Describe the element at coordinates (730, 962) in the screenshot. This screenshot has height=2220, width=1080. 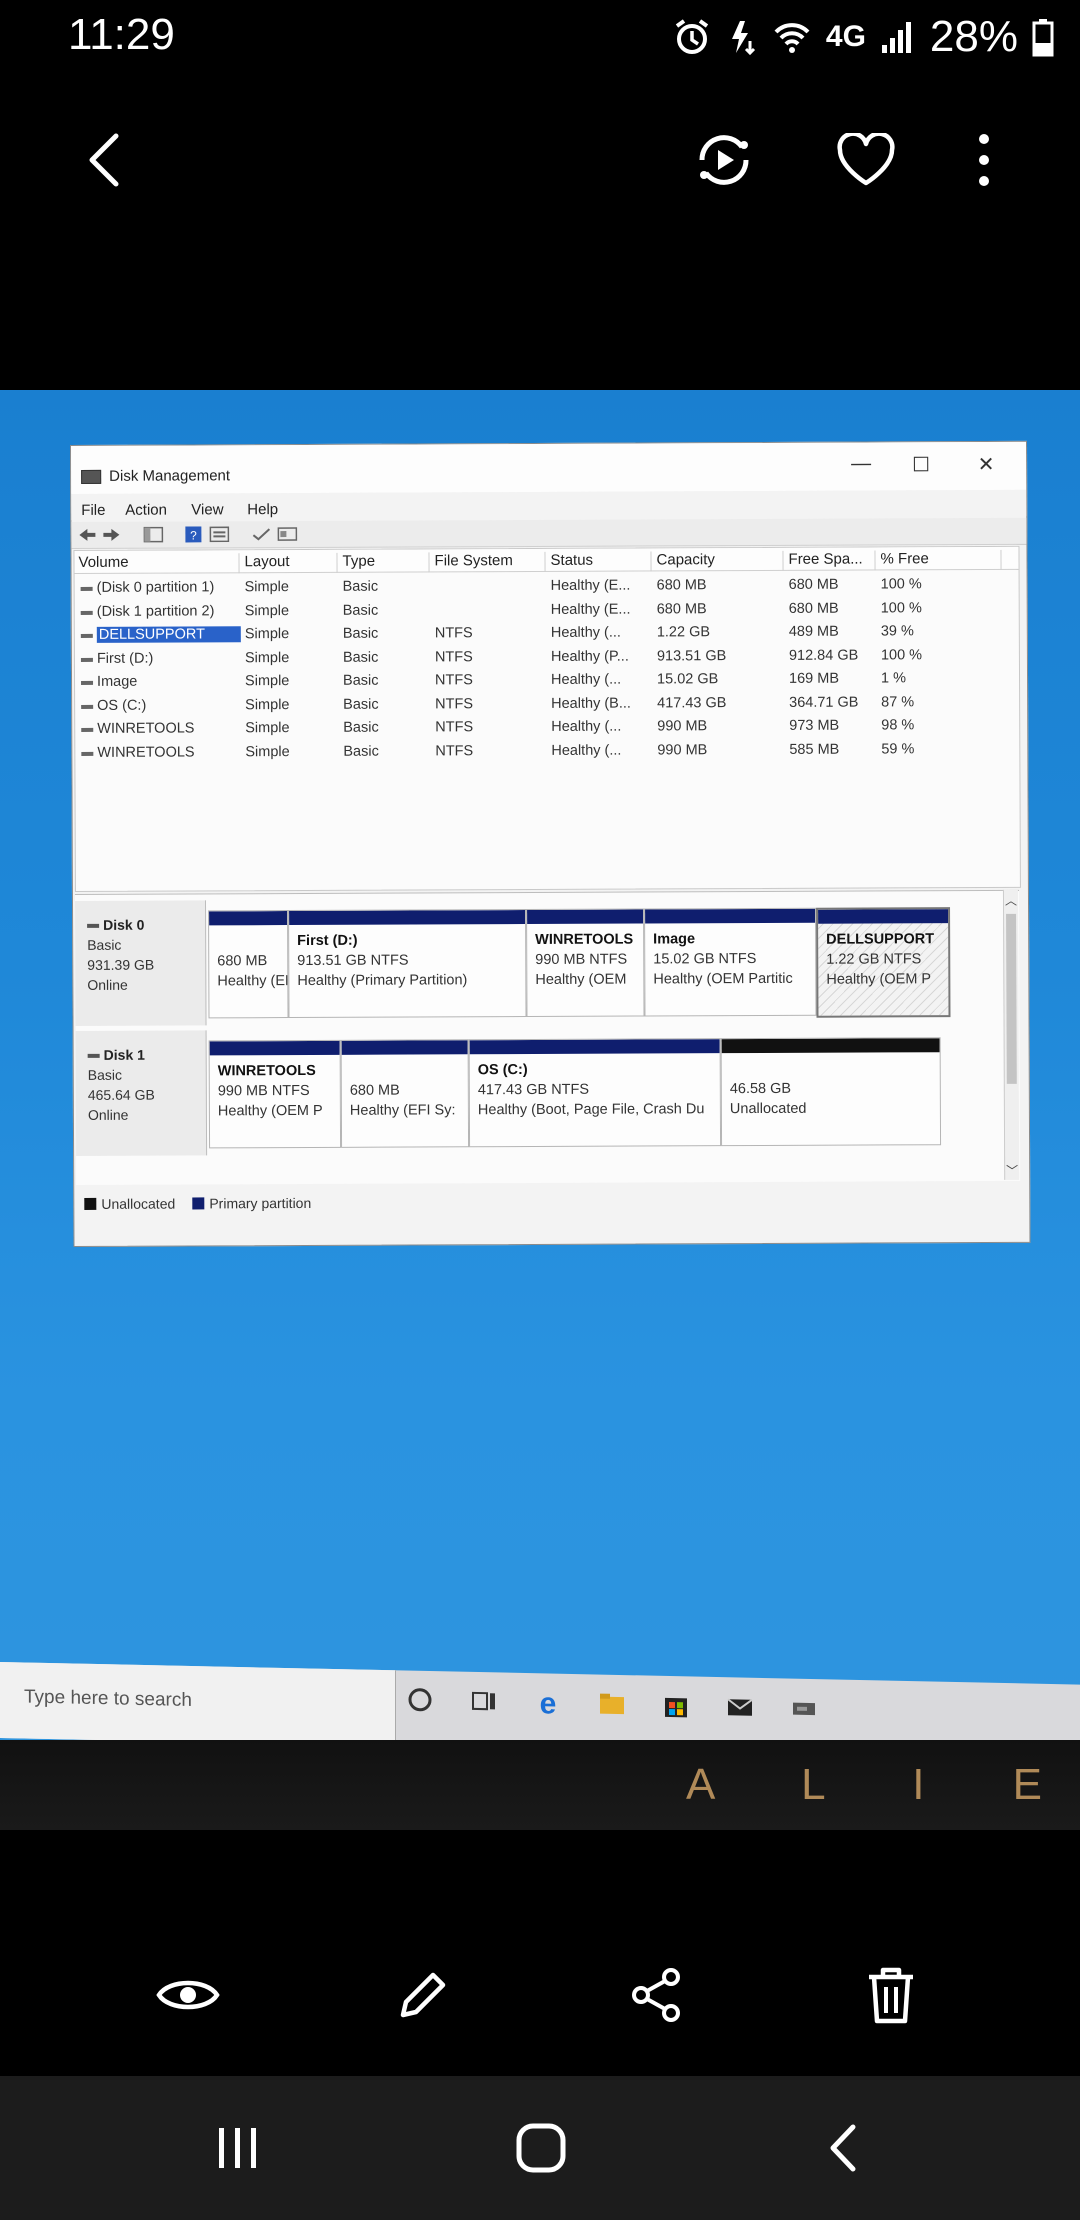
I see `partition-block: Image 15.02 GB NTFS Healthy (OEM Partitic` at that location.